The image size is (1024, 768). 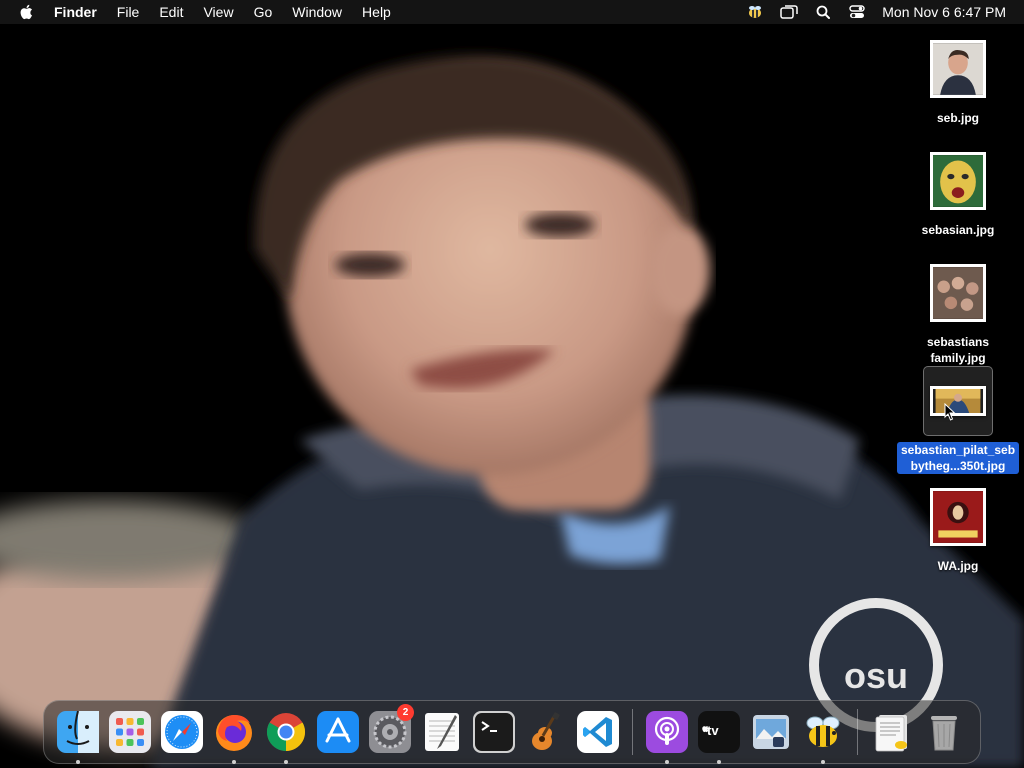 I want to click on file-name-label: WA.jpg, so click(x=958, y=566).